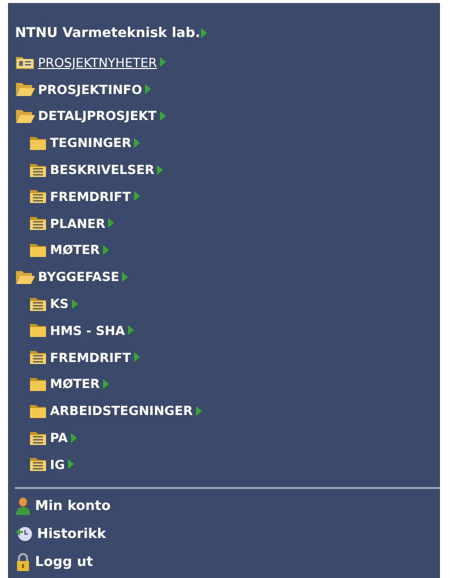  I want to click on menu-link: BYGGEFASE, so click(79, 276).